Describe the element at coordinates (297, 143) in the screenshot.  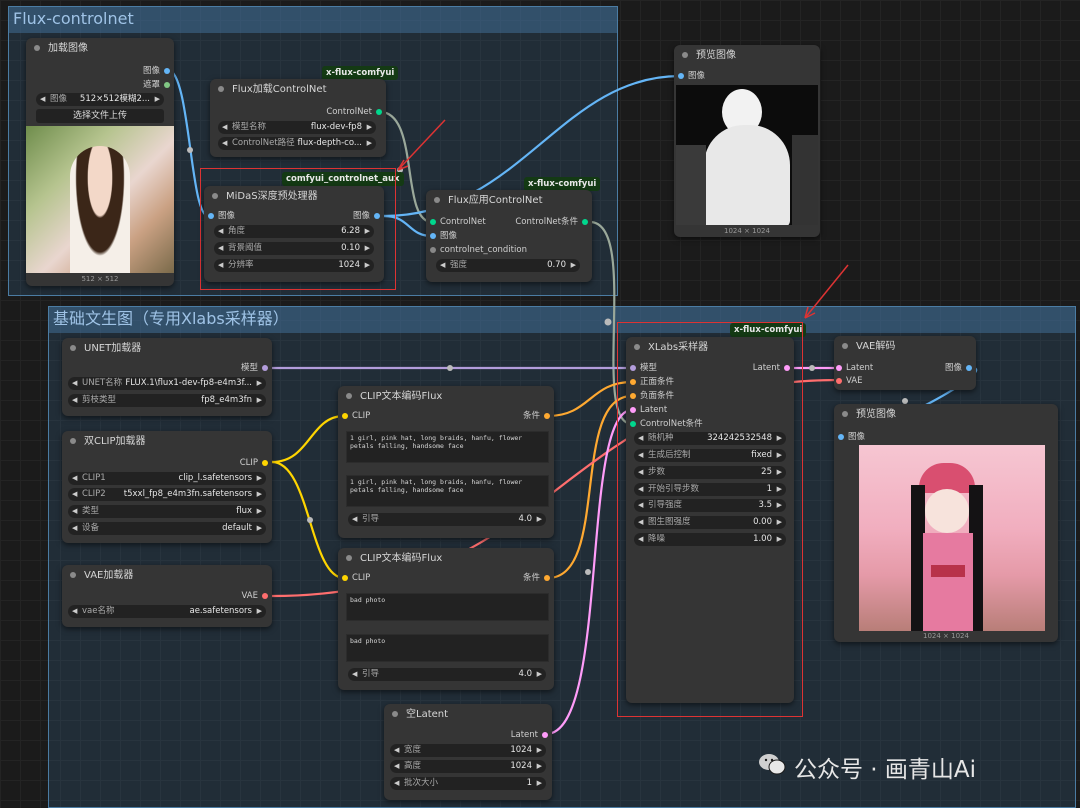
I see `widget-controlnet-path: ◀ ControlNet路径 flux-depth-co... ▶` at that location.